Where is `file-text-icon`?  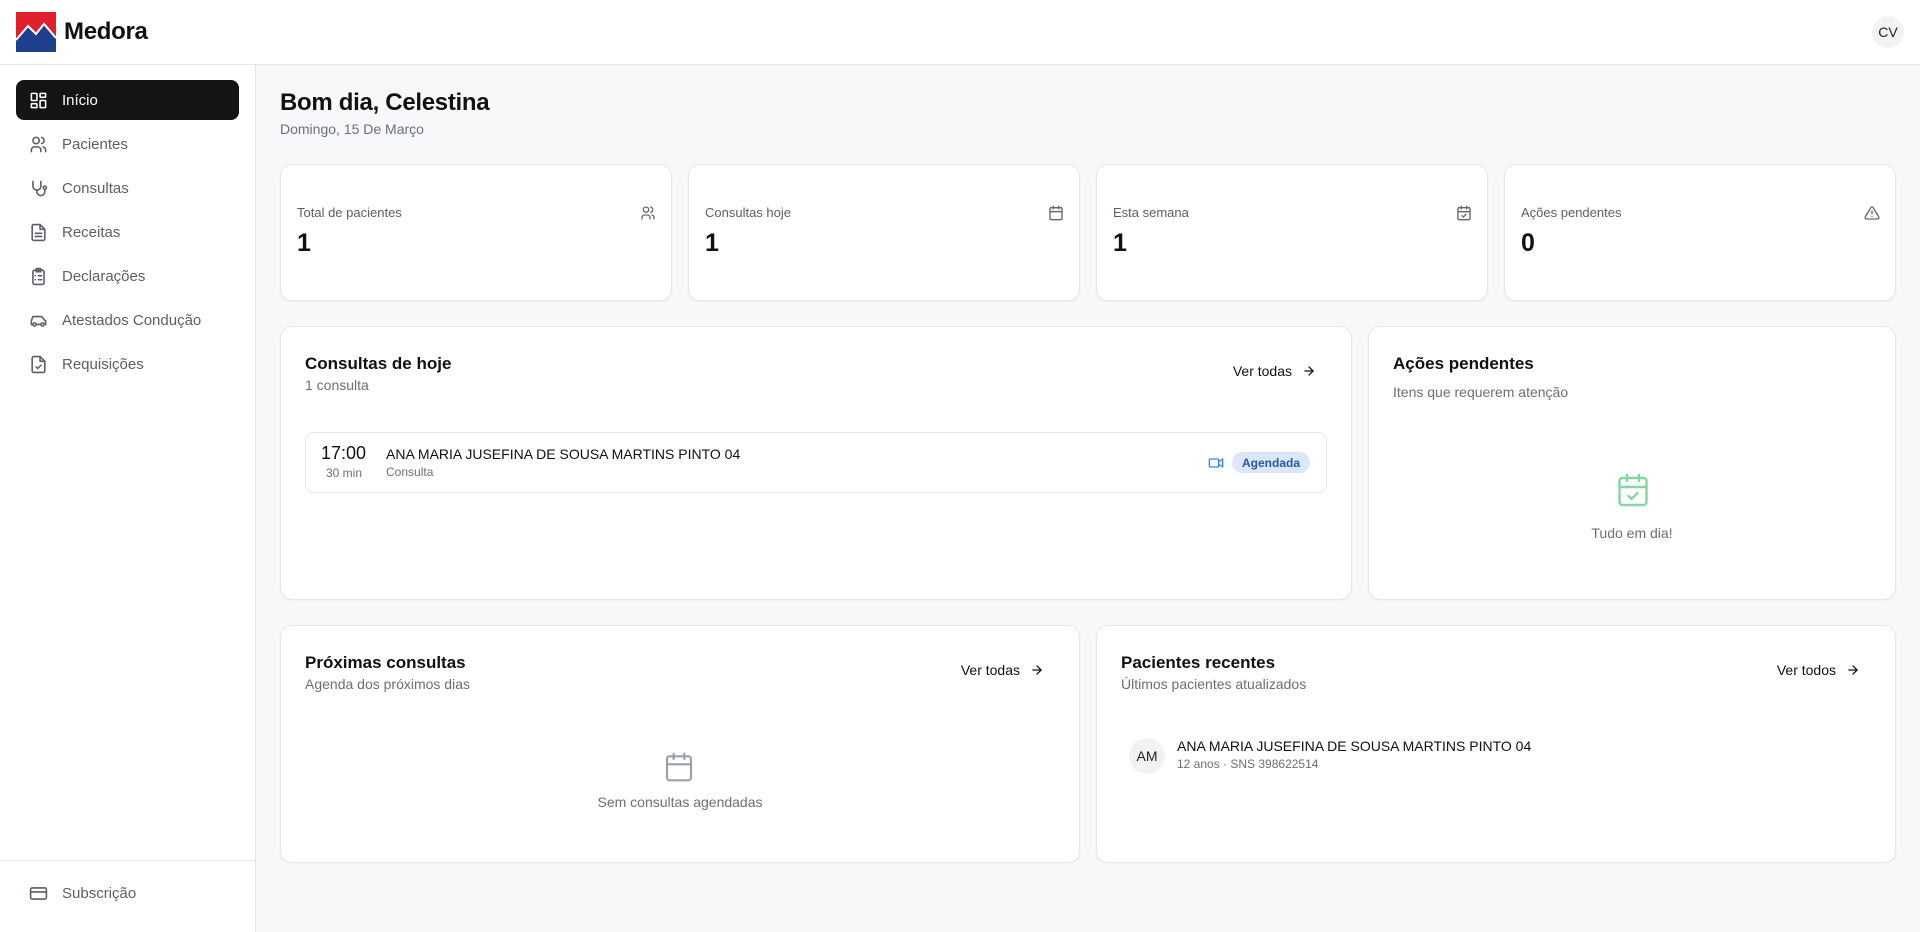 file-text-icon is located at coordinates (38, 232).